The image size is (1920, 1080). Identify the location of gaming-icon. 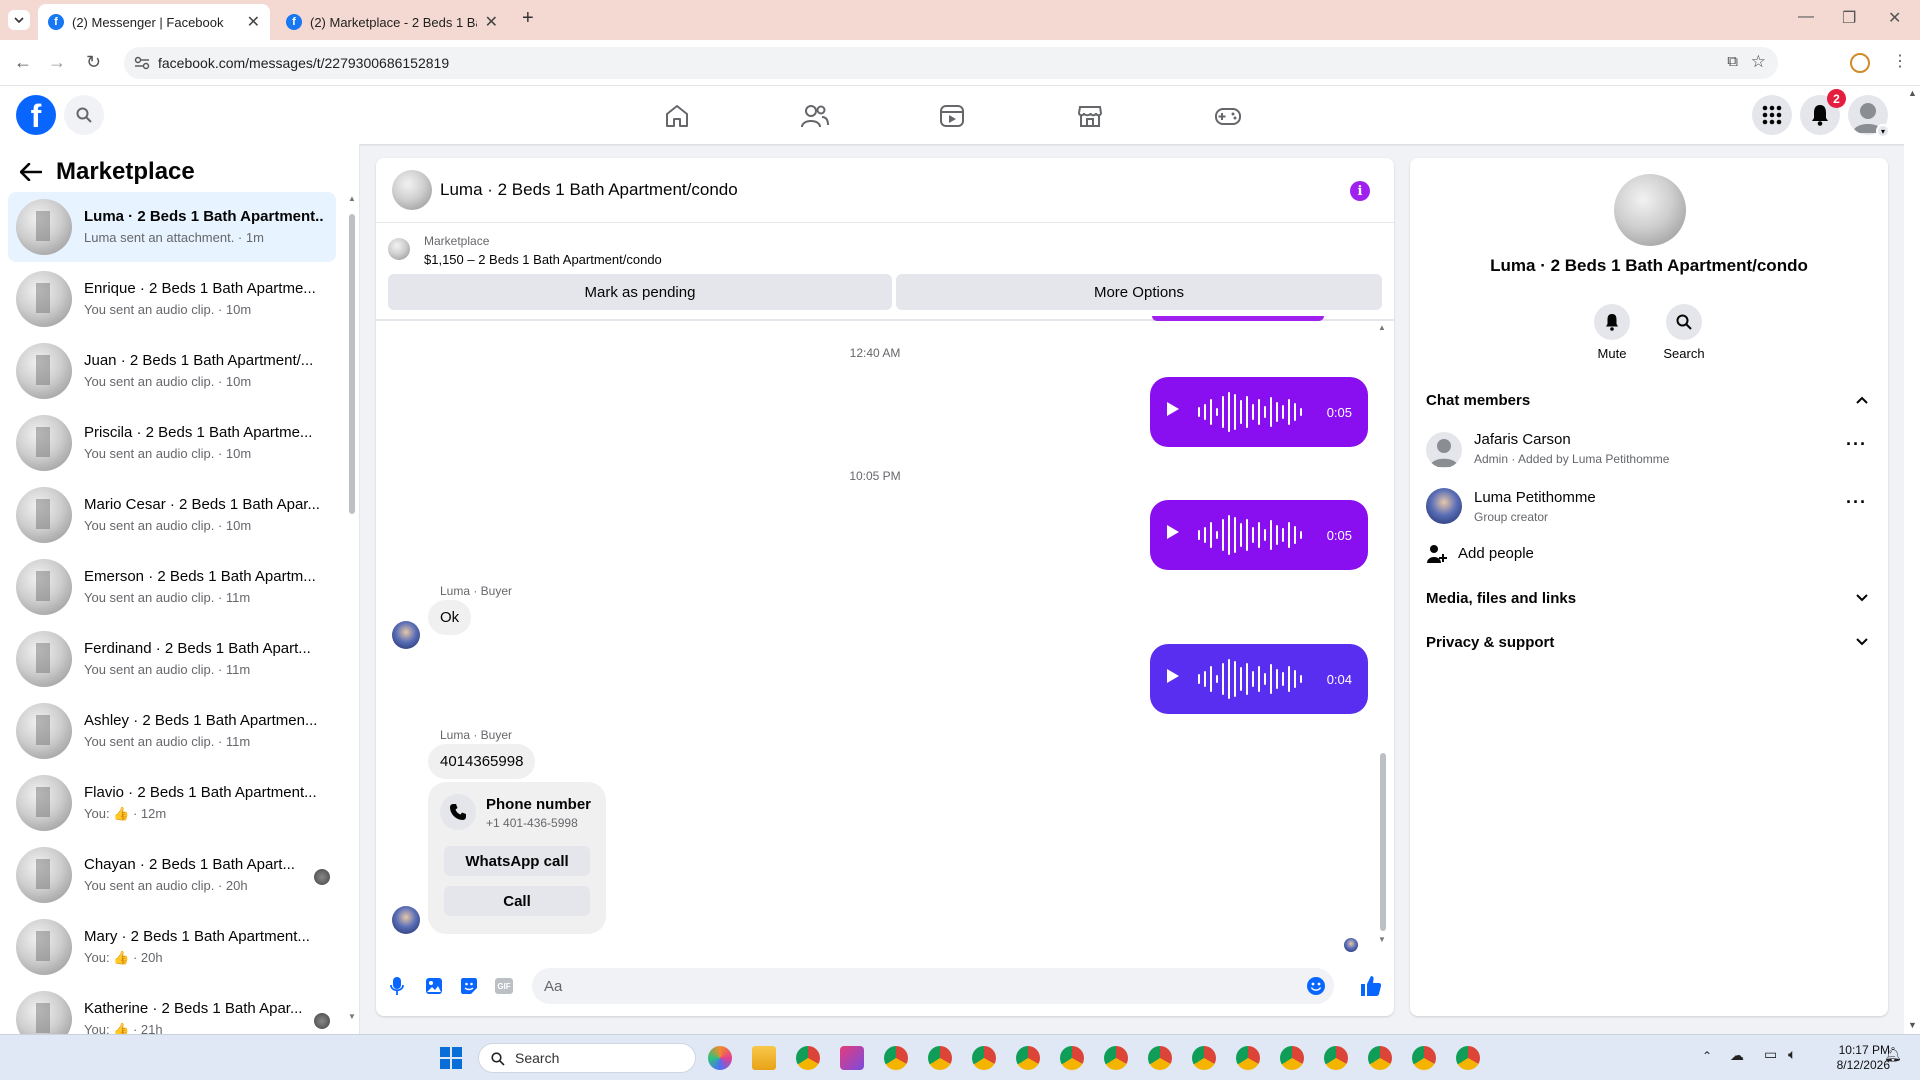
(1228, 116).